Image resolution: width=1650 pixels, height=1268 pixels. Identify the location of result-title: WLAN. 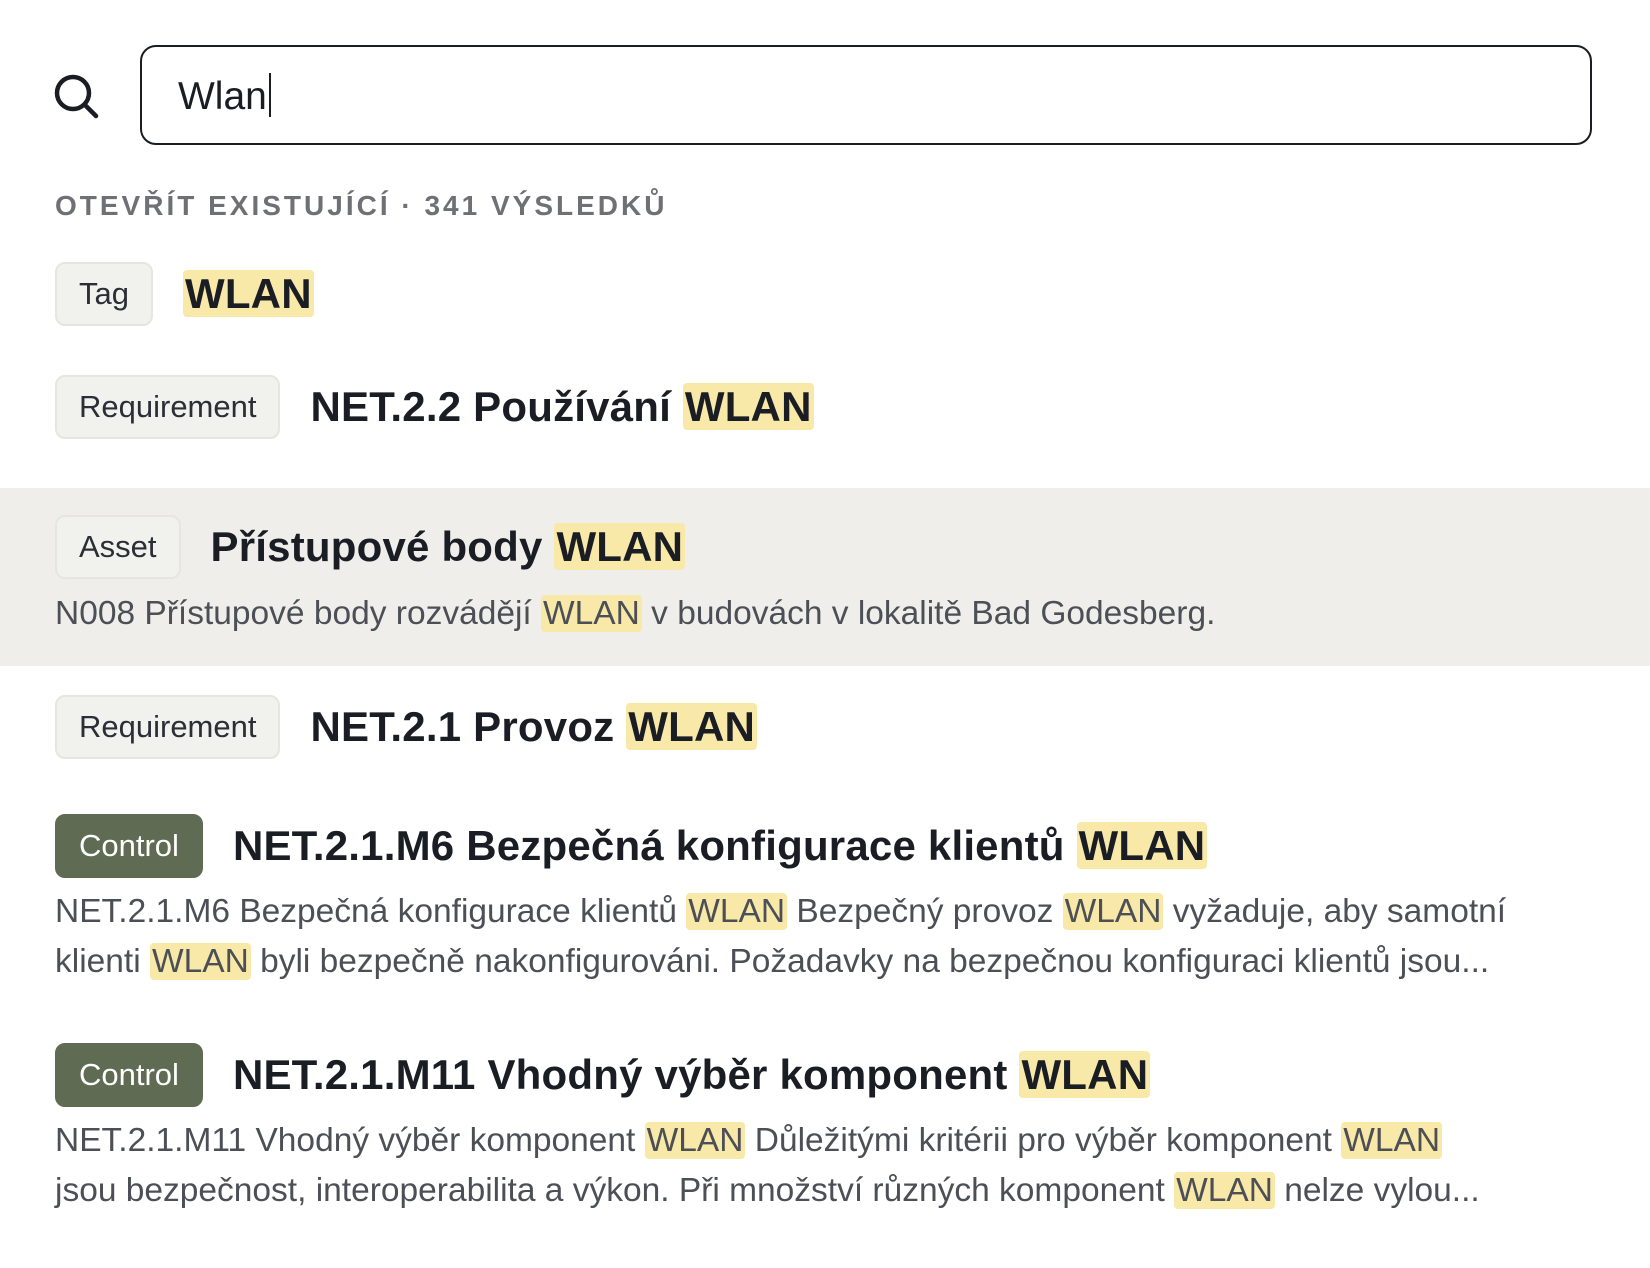
(248, 294).